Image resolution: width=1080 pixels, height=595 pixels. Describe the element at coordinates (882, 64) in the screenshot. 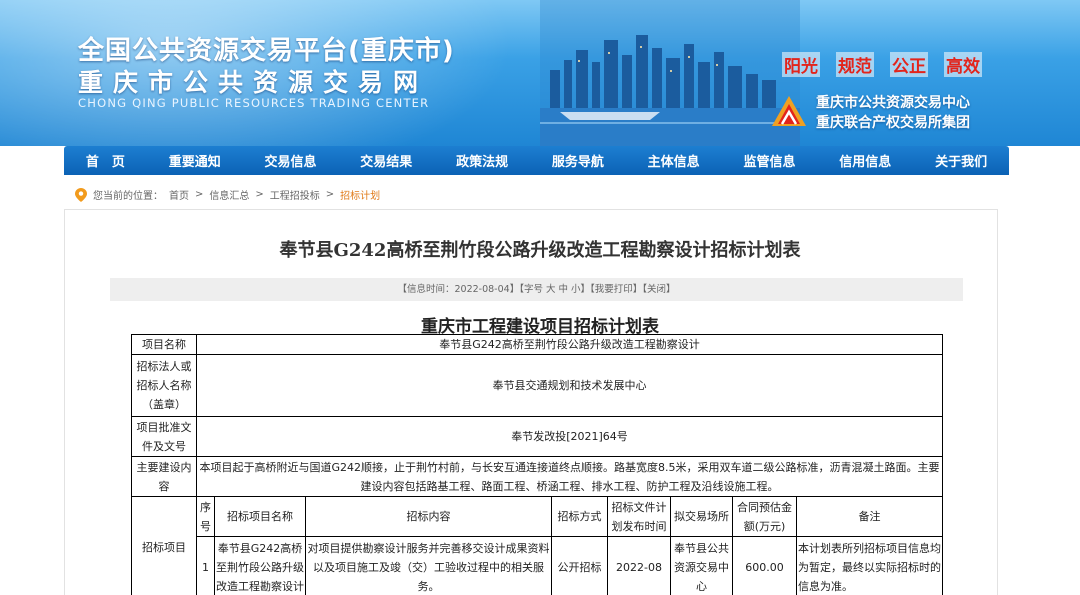

I see `slogans: 阳光 规范 公正 高效` at that location.